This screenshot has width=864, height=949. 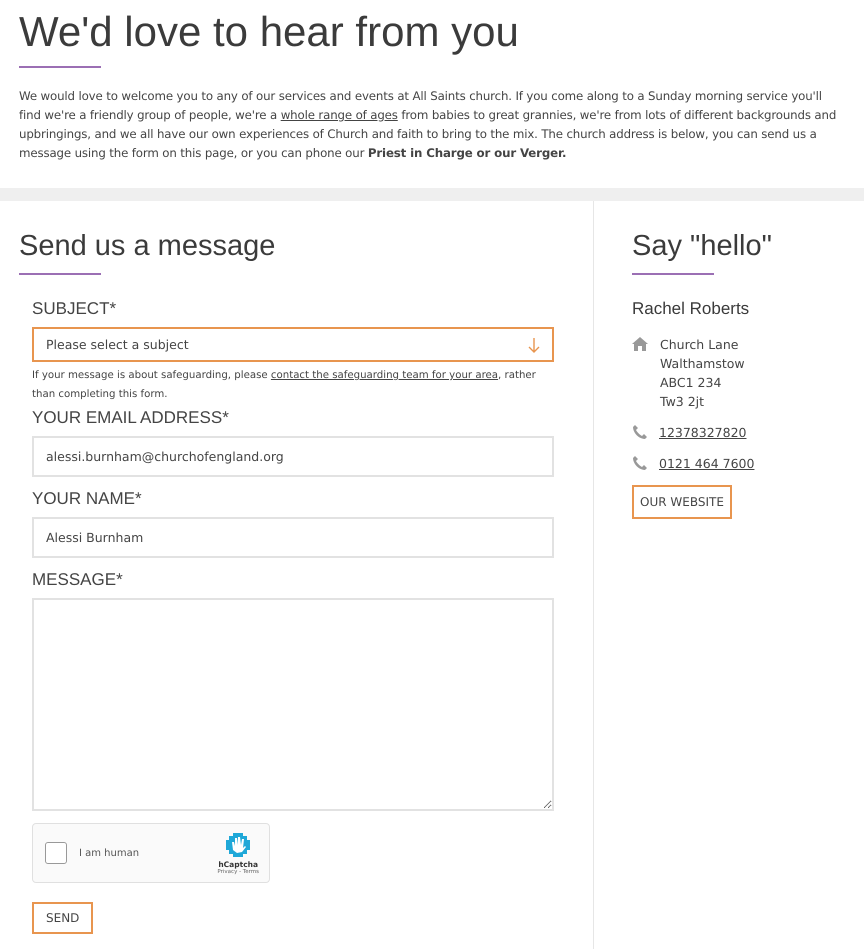 What do you see at coordinates (293, 537) in the screenshot?
I see `input-field: Alessi Burnham` at bounding box center [293, 537].